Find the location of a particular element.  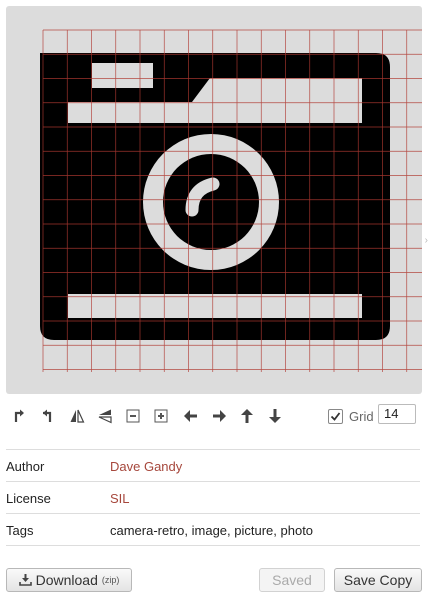

saved-button: Saved is located at coordinates (292, 580).